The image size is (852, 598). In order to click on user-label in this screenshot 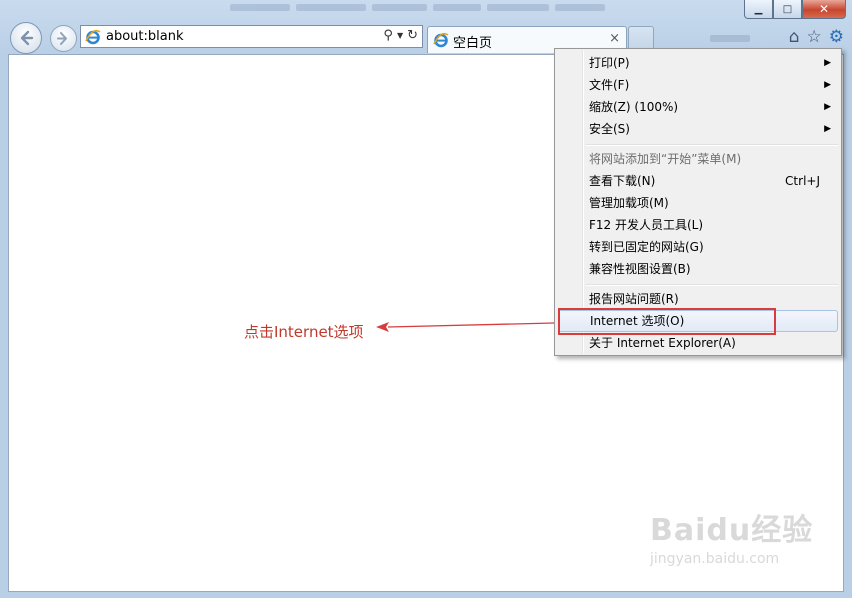, I will do `click(730, 38)`.